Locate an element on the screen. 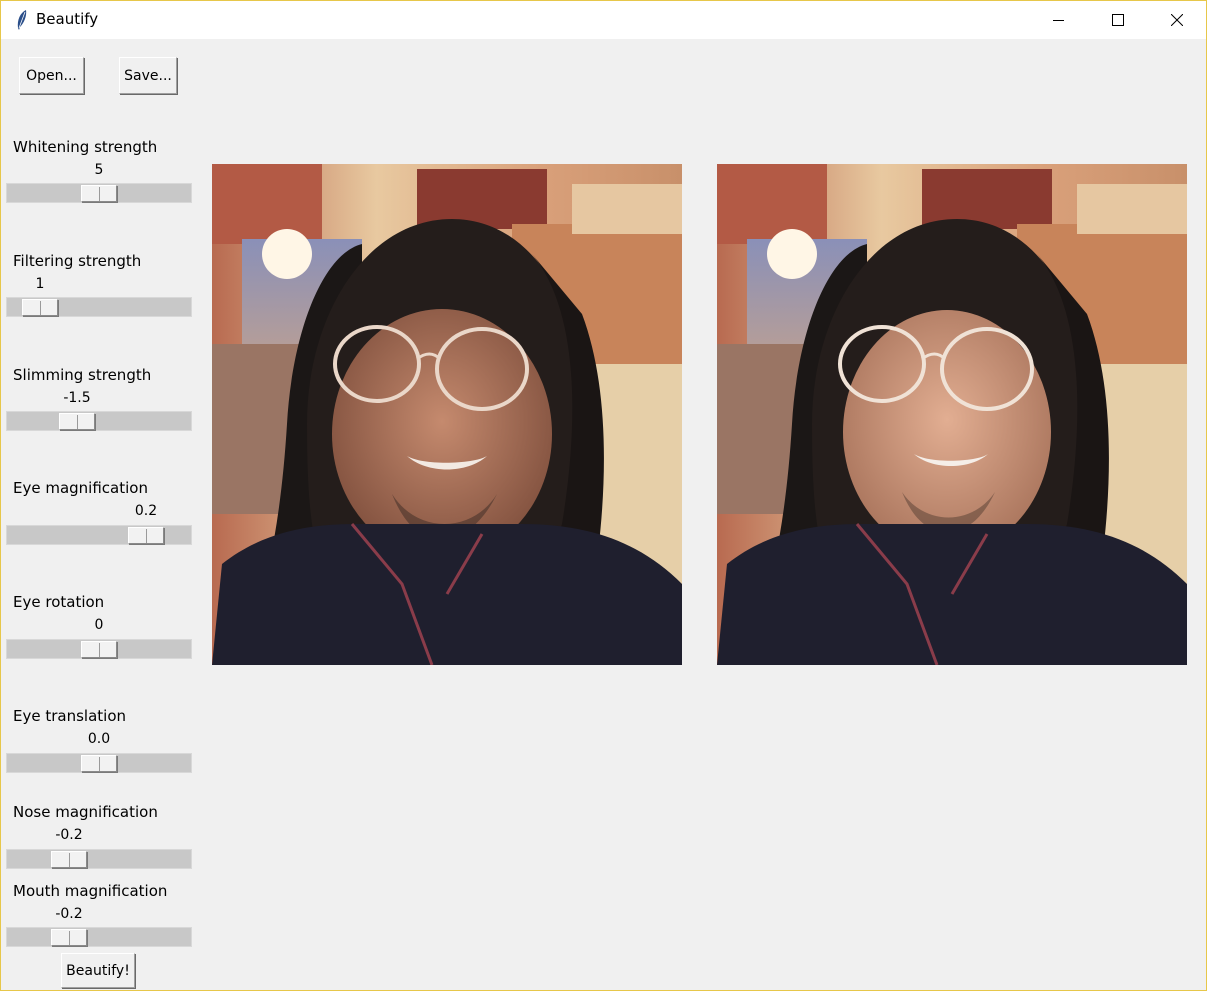 The height and width of the screenshot is (991, 1207). slider-label: Nose magnification is located at coordinates (85, 812).